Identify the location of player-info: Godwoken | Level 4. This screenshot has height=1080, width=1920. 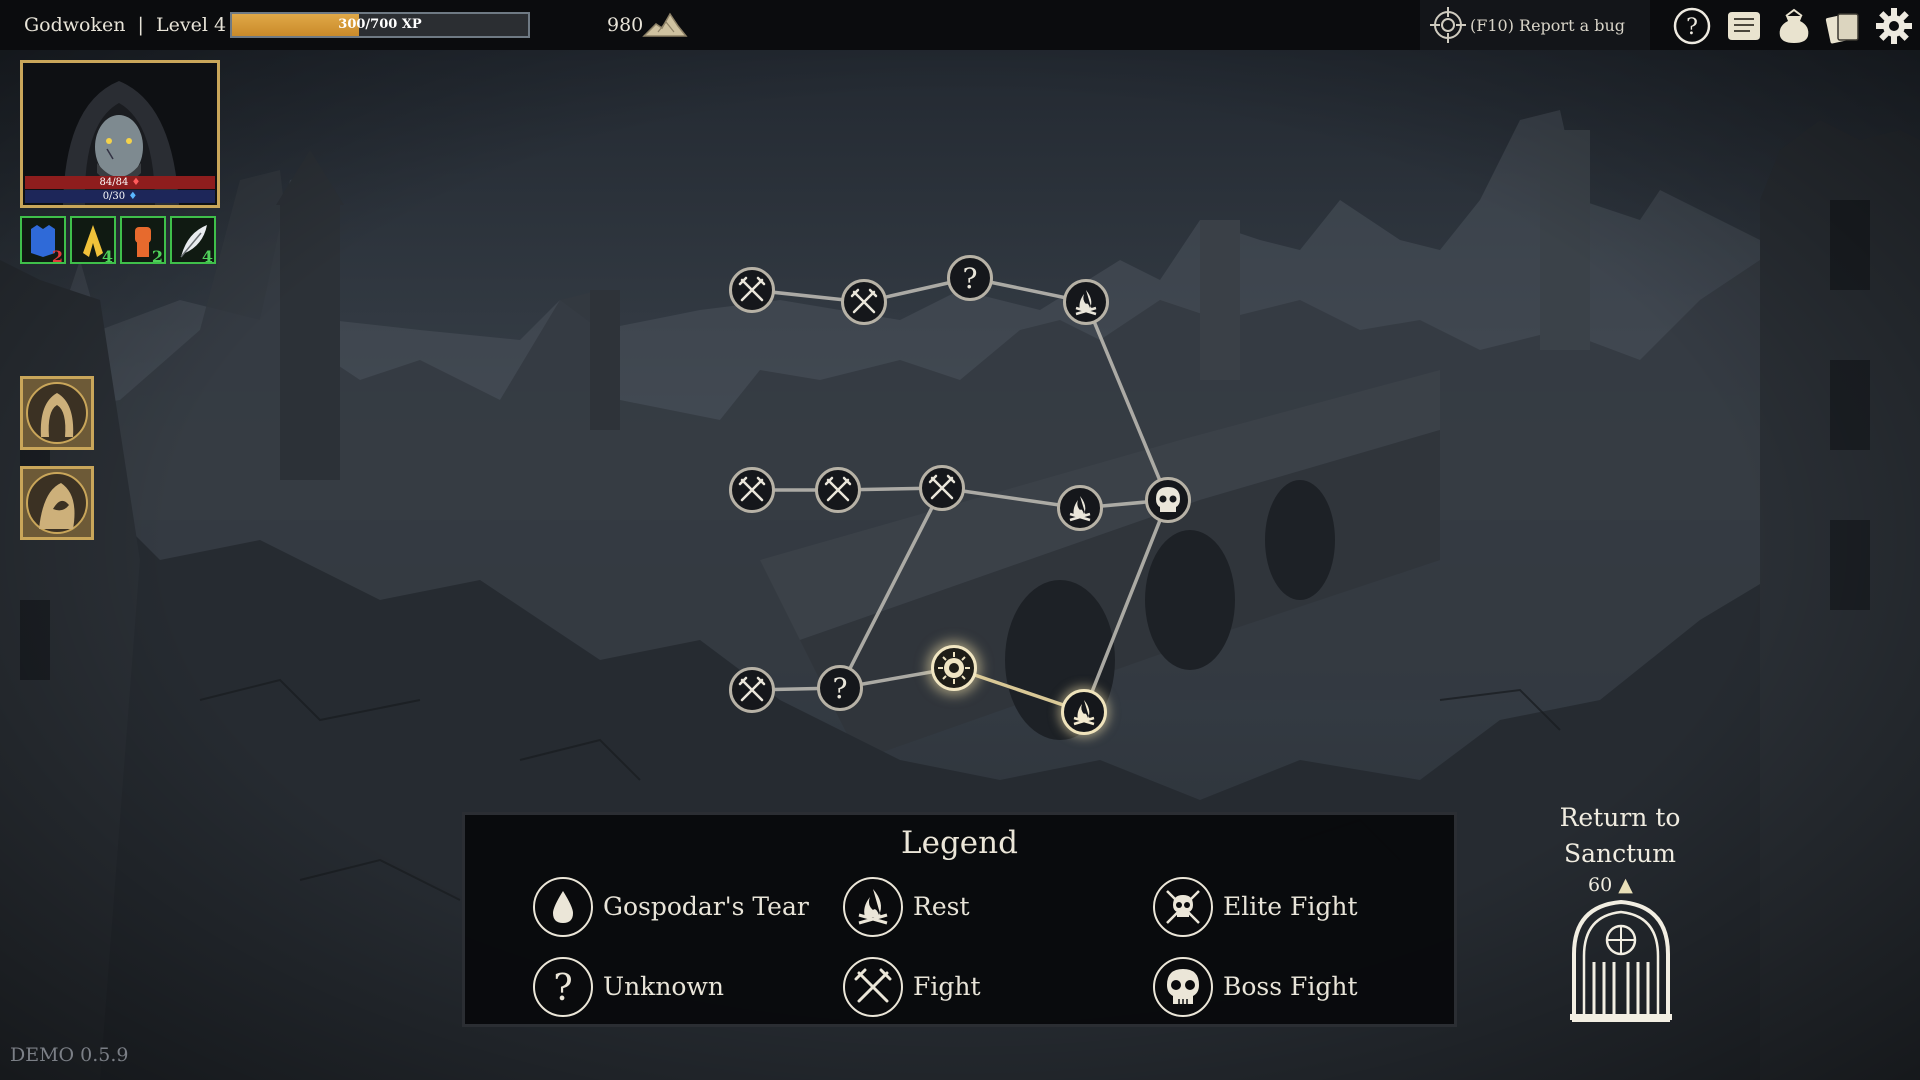
(125, 25).